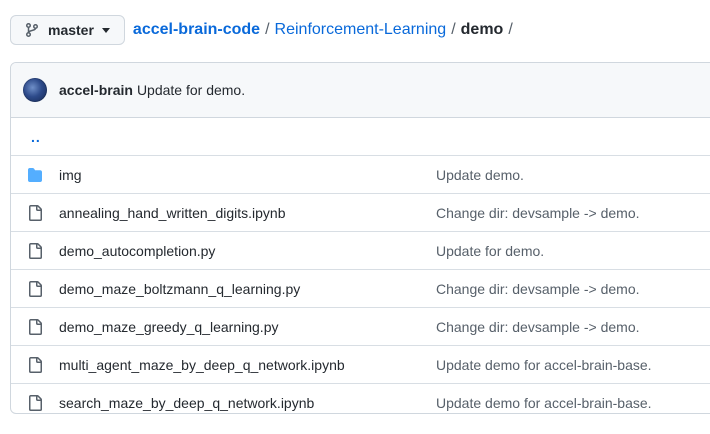 The height and width of the screenshot is (434, 710). I want to click on file-name-link: demo_maze_greedy_q_learning.py, so click(168, 327).